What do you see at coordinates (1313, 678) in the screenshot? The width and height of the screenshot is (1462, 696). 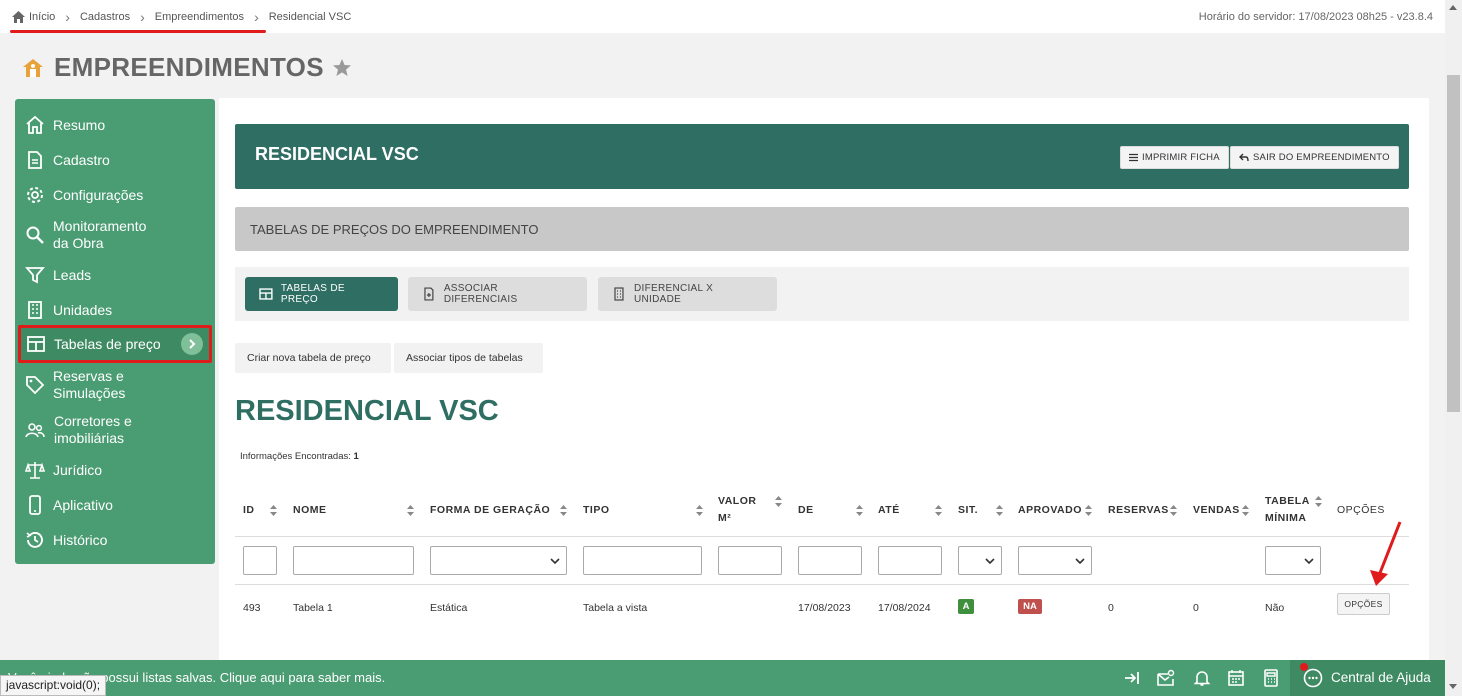 I see `chat-help-icon` at bounding box center [1313, 678].